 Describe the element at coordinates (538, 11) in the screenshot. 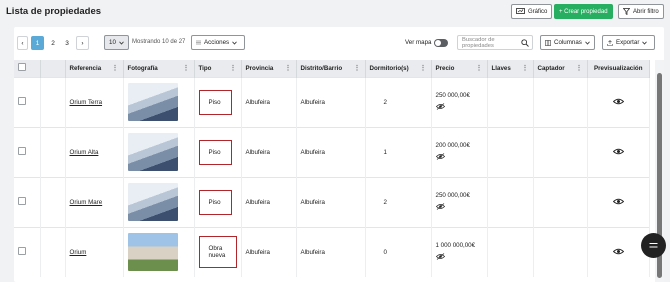

I see `chart-button-label: Gráfico` at that location.